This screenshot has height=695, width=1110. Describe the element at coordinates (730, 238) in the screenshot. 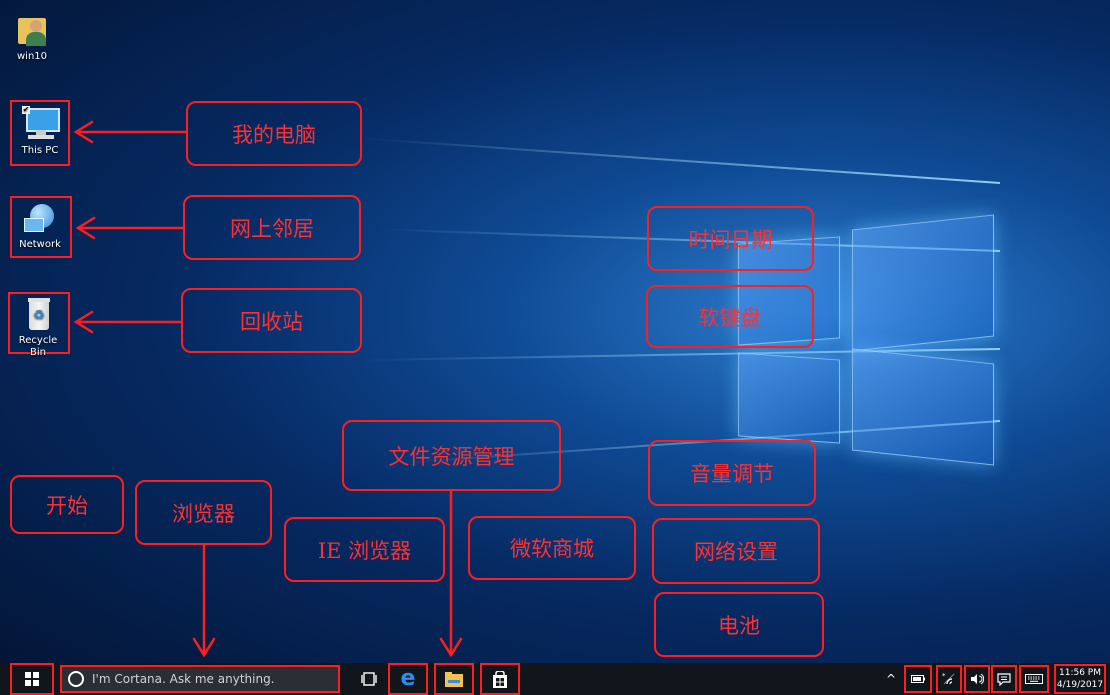

I see `callout-time-date: 时间日期` at that location.